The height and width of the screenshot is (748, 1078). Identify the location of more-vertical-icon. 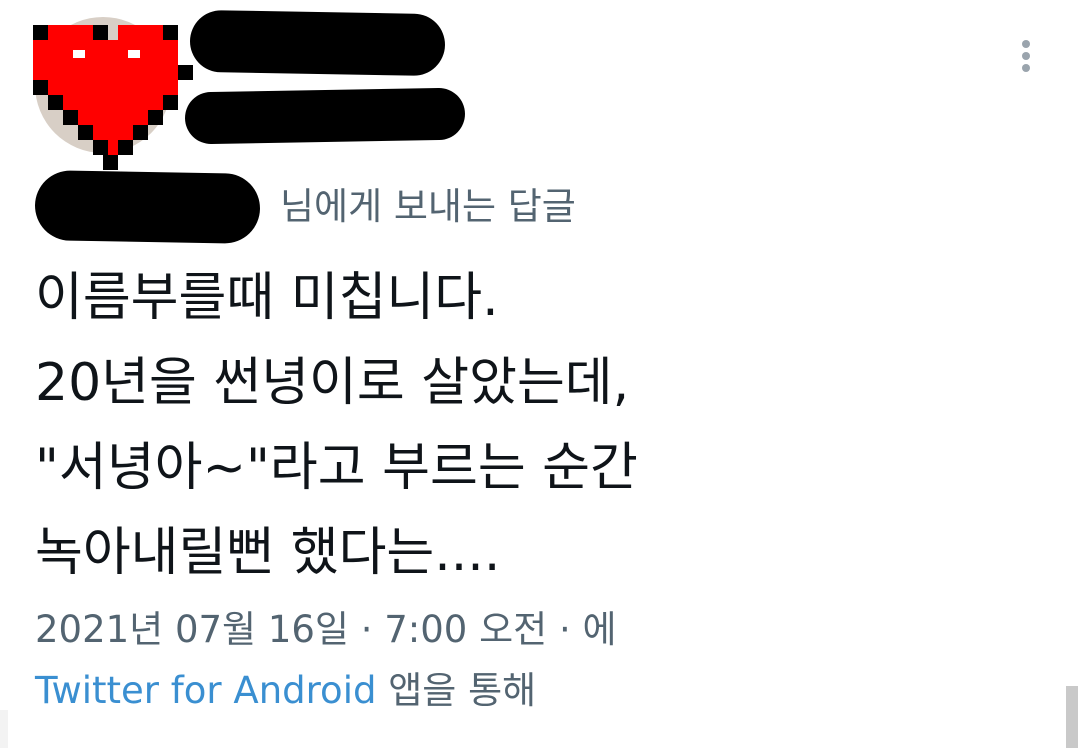
(1026, 56).